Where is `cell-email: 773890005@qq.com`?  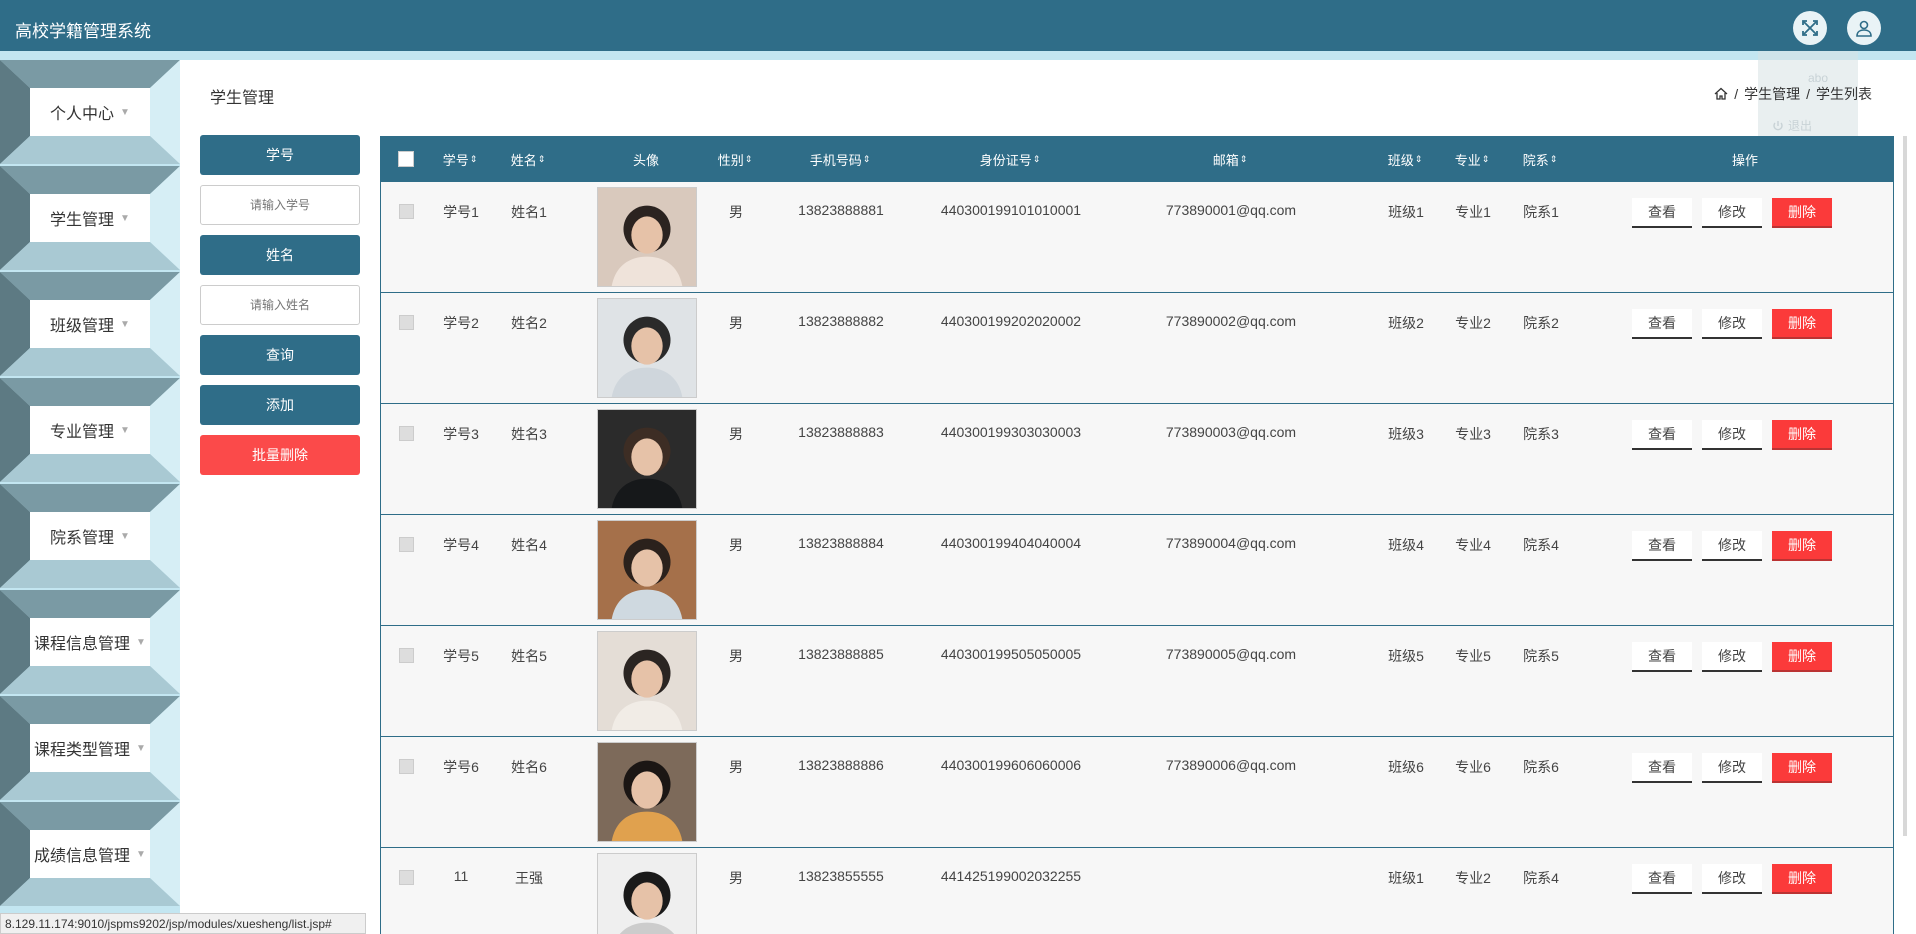 cell-email: 773890005@qq.com is located at coordinates (1231, 654).